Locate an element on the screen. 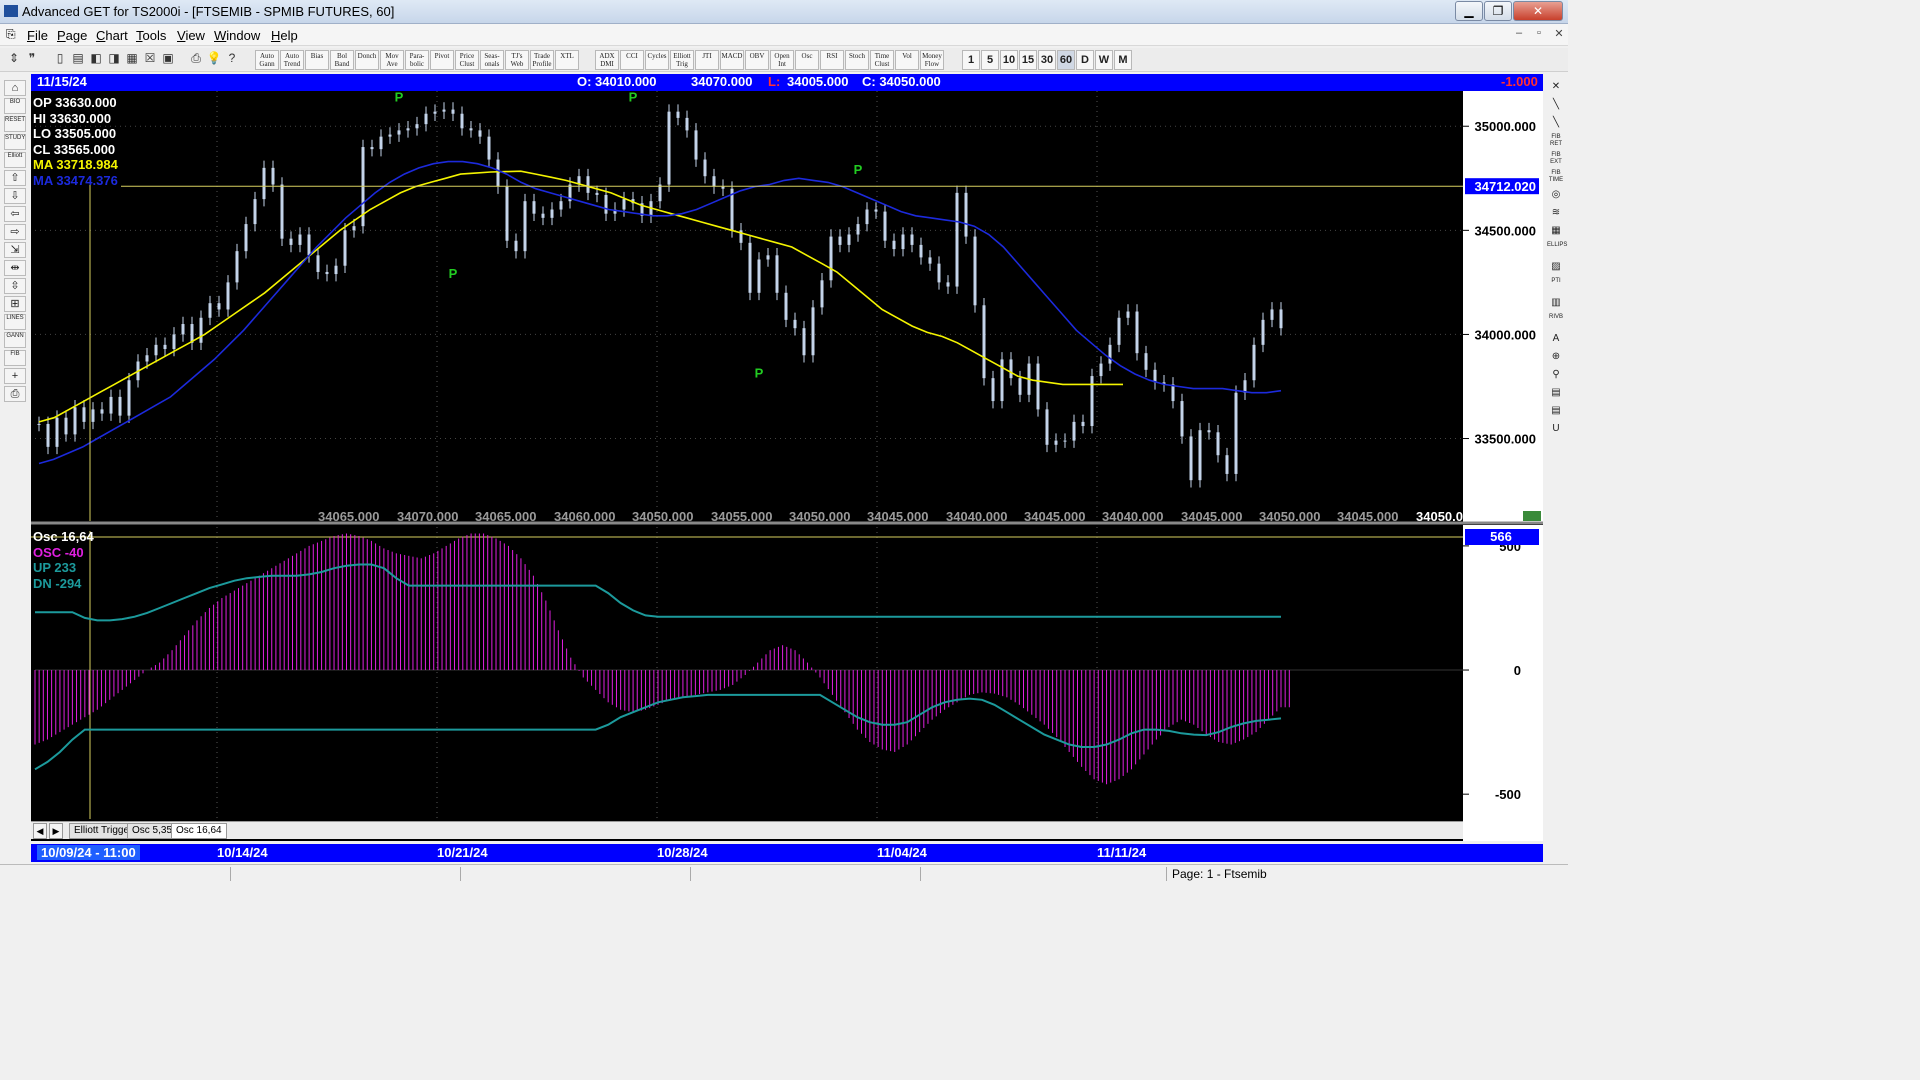 The image size is (1920, 1080). tab-prev-button: ◀ is located at coordinates (40, 831).